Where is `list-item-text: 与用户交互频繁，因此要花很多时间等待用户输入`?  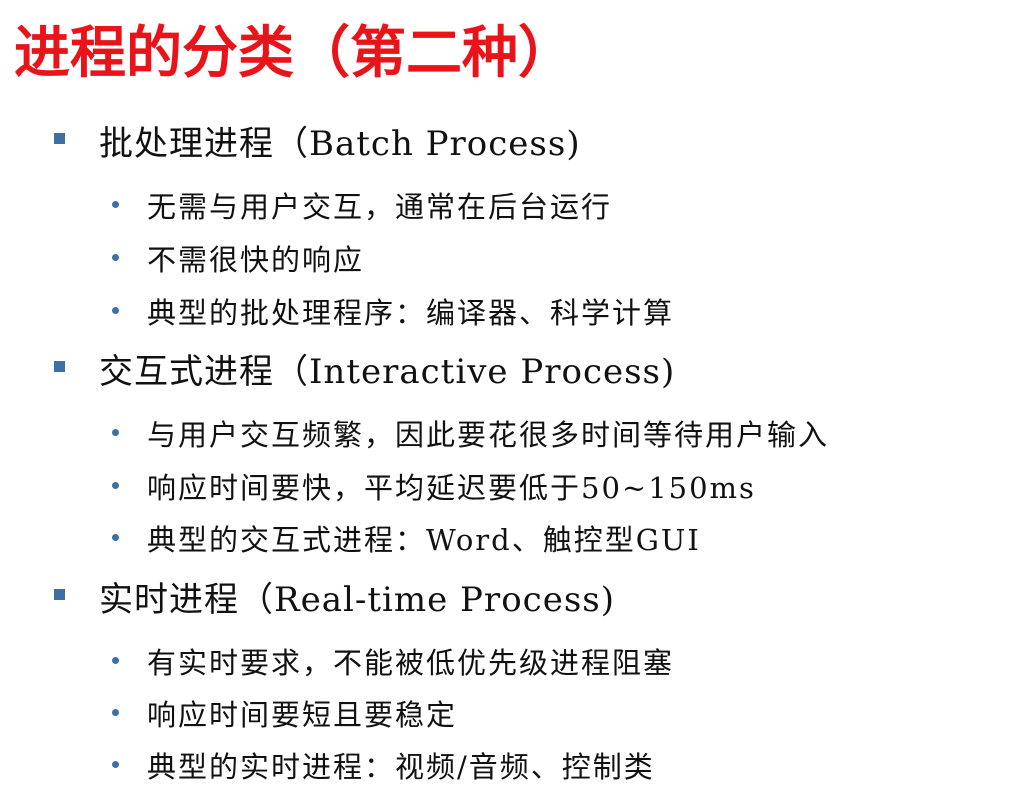
list-item-text: 与用户交互频繁，因此要花很多时间等待用户输入 is located at coordinates (488, 435).